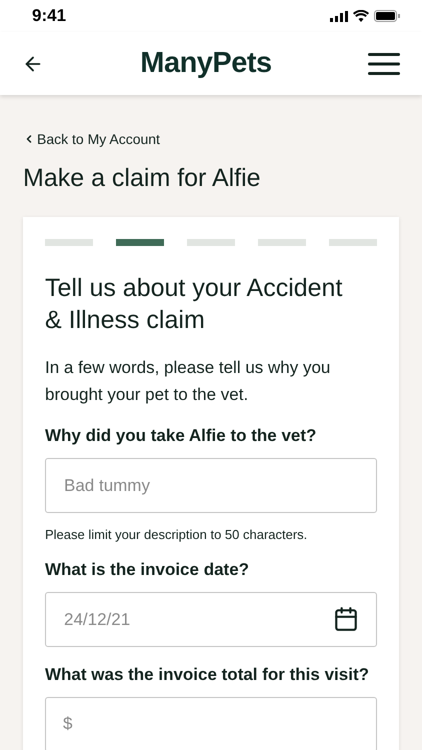 The height and width of the screenshot is (750, 422). What do you see at coordinates (211, 619) in the screenshot?
I see `date-field: 24/12/21` at bounding box center [211, 619].